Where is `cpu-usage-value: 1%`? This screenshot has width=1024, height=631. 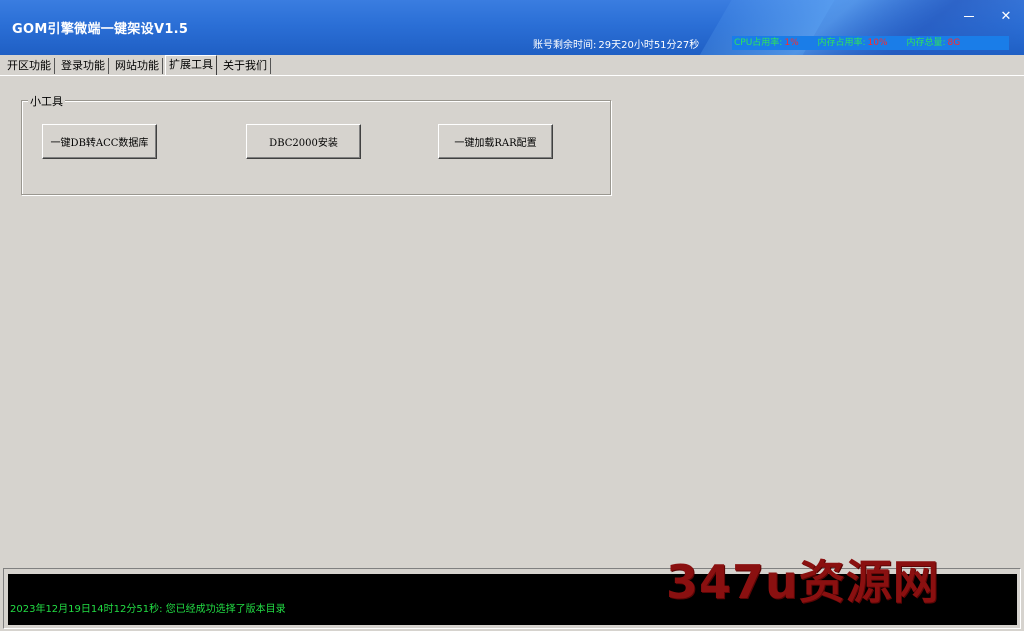
cpu-usage-value: 1% is located at coordinates (791, 43).